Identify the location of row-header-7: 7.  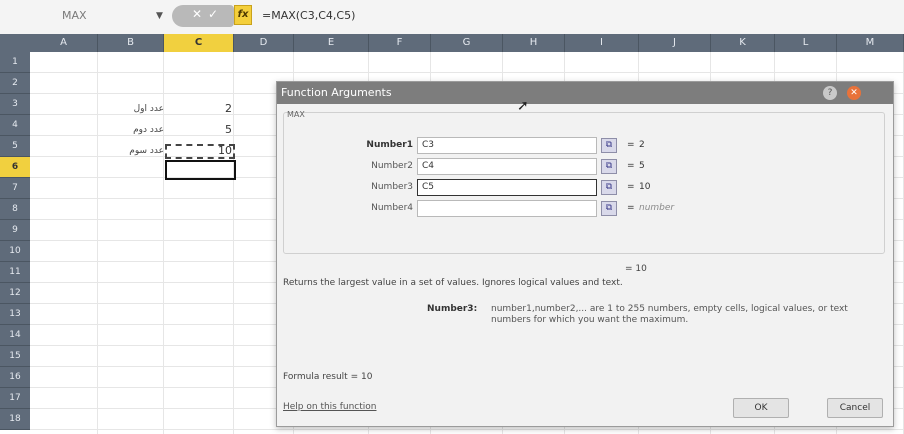
(15, 188).